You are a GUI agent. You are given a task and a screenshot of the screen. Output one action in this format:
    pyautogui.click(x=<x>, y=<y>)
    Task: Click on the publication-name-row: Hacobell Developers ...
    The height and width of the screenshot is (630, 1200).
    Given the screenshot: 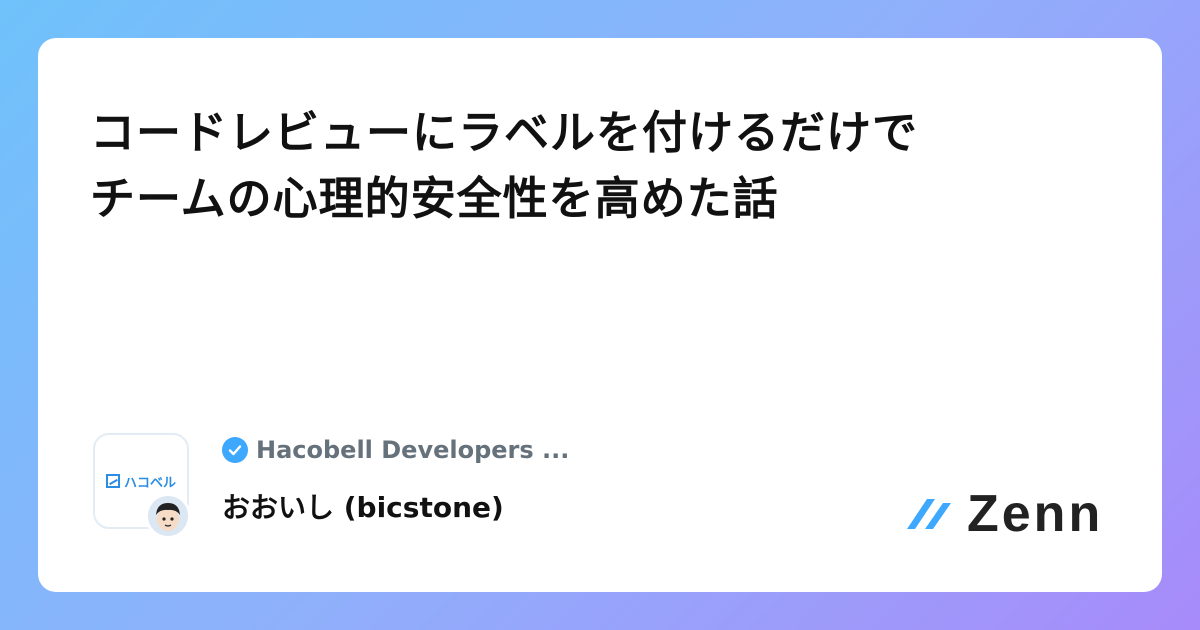 What is the action you would take?
    pyautogui.click(x=395, y=450)
    